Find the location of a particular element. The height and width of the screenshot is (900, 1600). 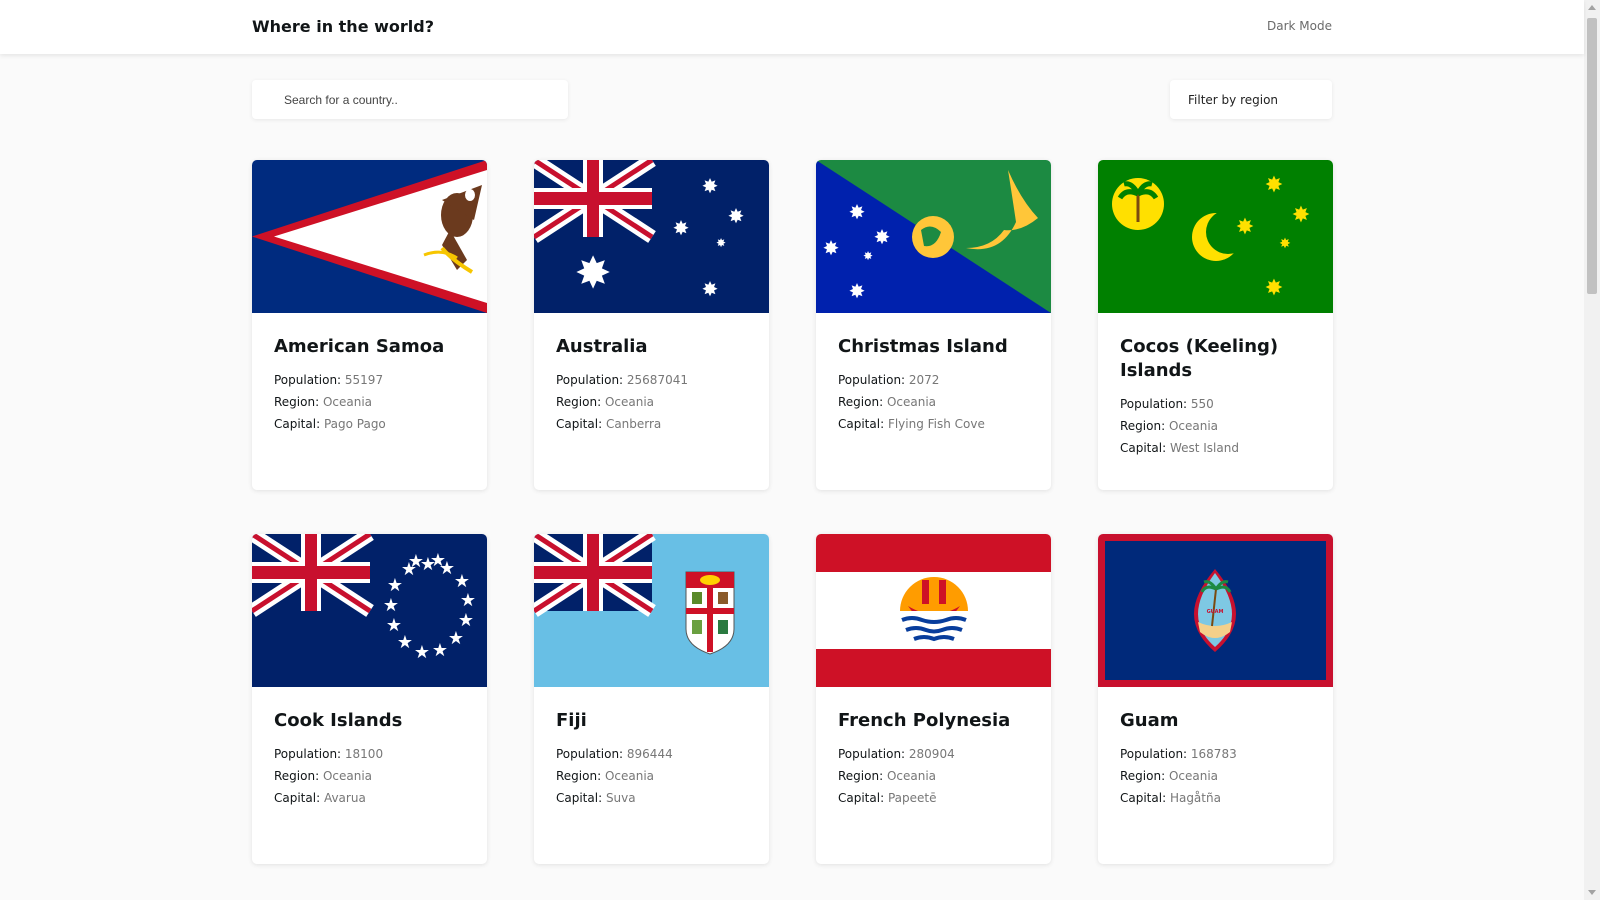

capital-row: Capital: Suva is located at coordinates (596, 798).